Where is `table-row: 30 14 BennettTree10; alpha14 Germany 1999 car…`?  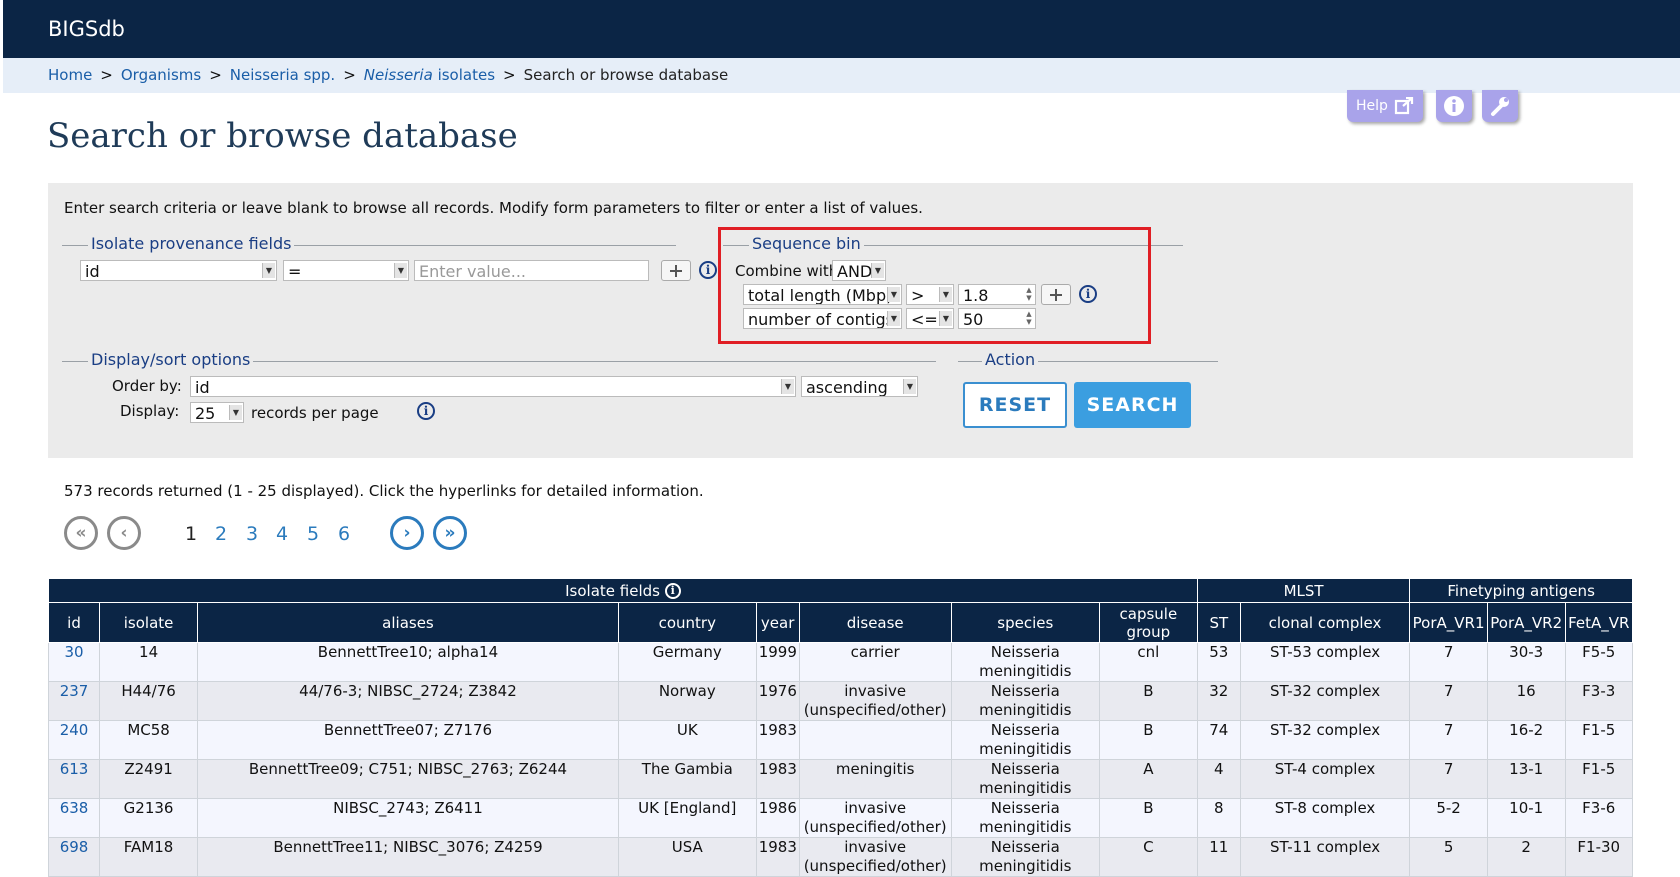
table-row: 30 14 BennettTree10; alpha14 Germany 1999 car… is located at coordinates (840, 662).